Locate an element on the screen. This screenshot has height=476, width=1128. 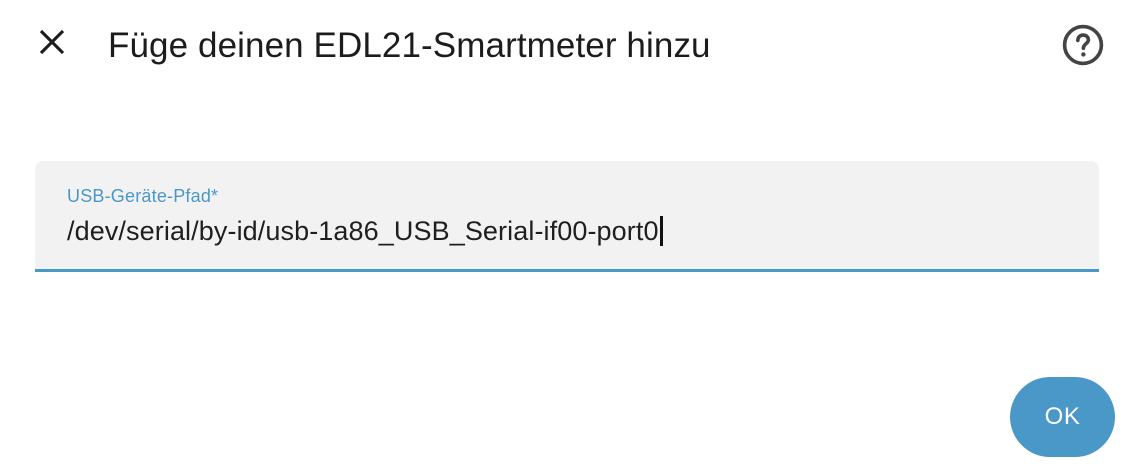
help-button is located at coordinates (1083, 47).